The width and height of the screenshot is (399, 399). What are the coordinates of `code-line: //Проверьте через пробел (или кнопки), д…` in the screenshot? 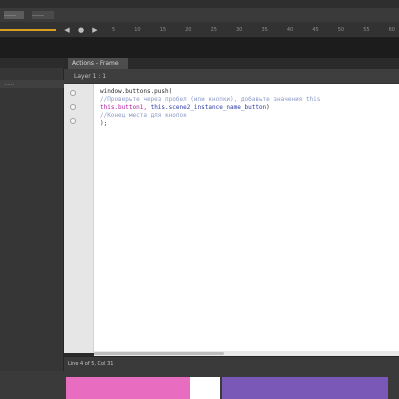 It's located at (210, 100).